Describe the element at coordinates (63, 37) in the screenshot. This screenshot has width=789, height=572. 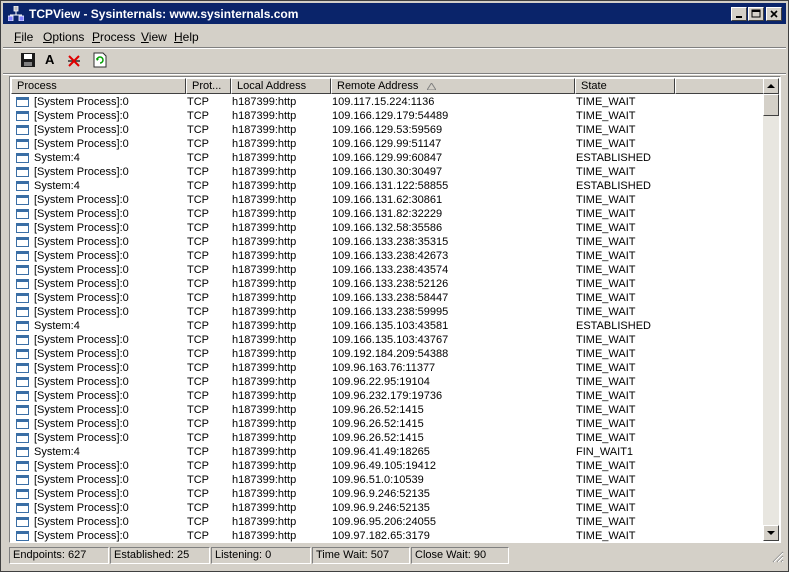
I see `menu-options: Options` at that location.